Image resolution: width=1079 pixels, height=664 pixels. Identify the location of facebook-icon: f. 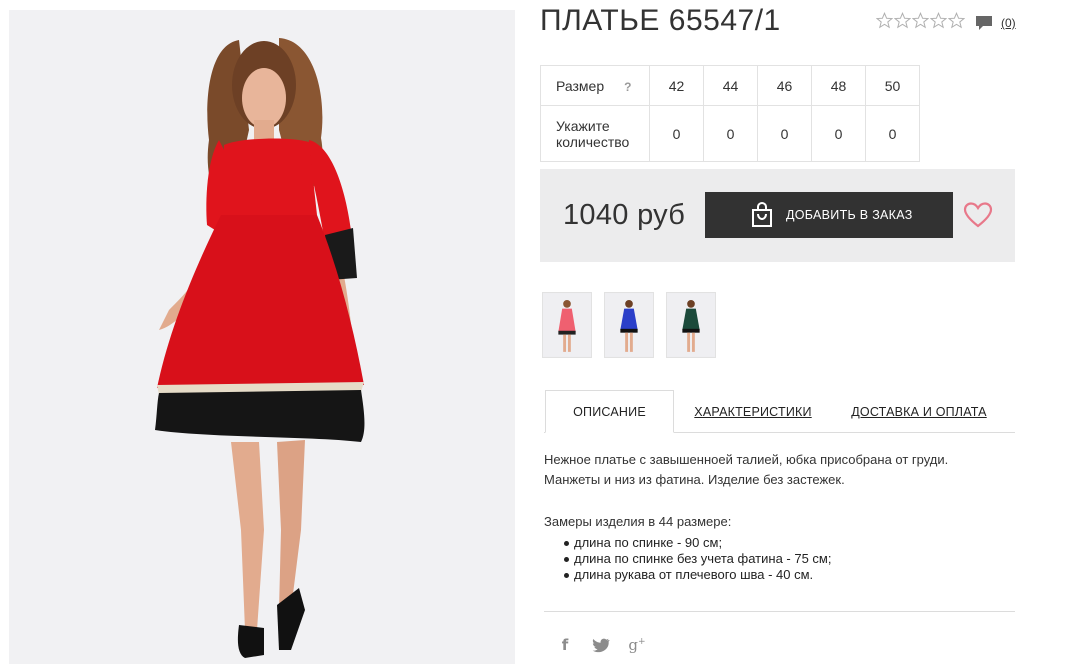
(565, 645).